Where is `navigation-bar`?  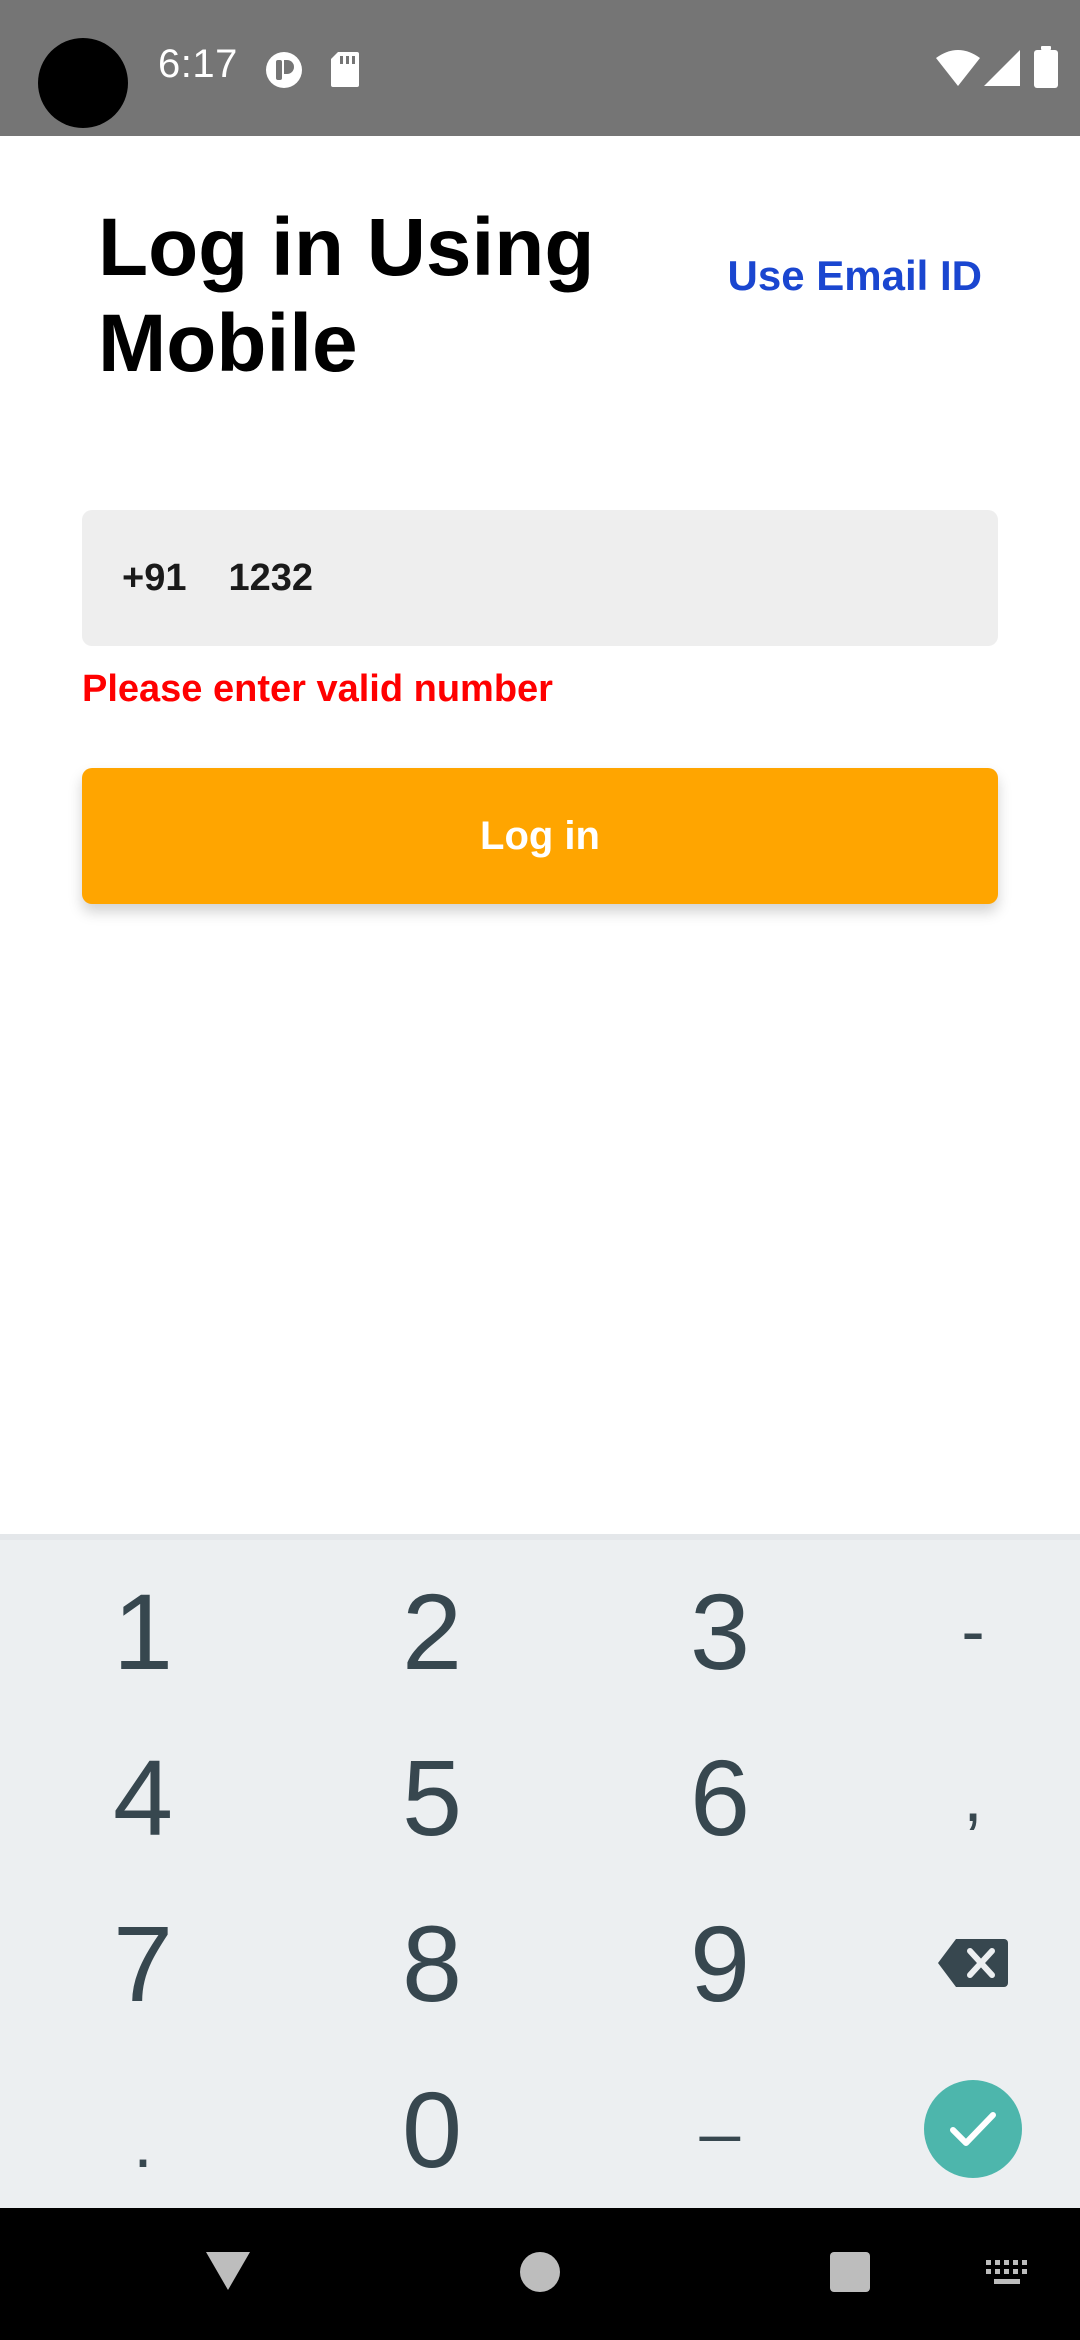 navigation-bar is located at coordinates (540, 2274).